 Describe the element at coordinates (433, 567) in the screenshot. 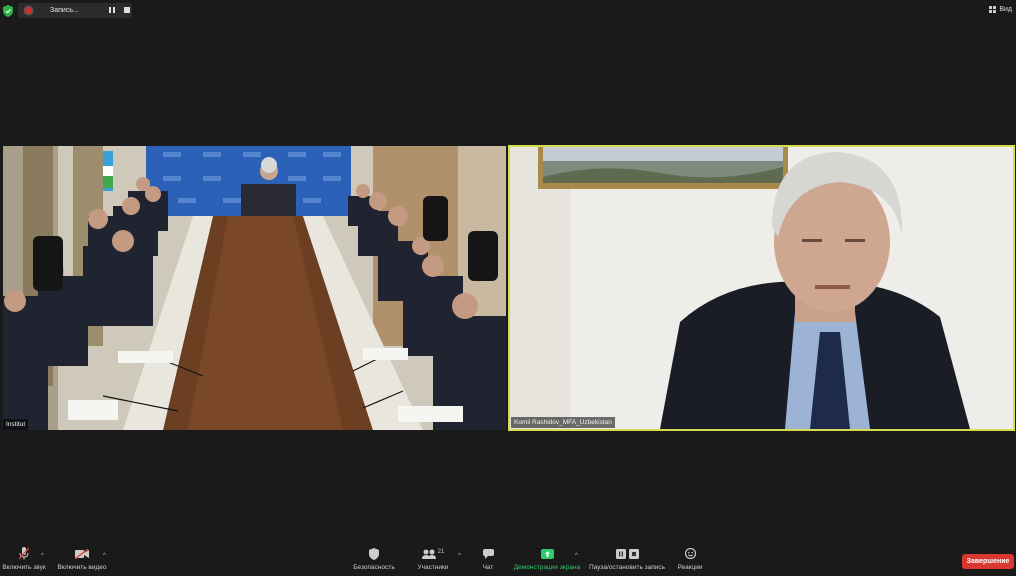

I see `participants-label: Участники` at that location.